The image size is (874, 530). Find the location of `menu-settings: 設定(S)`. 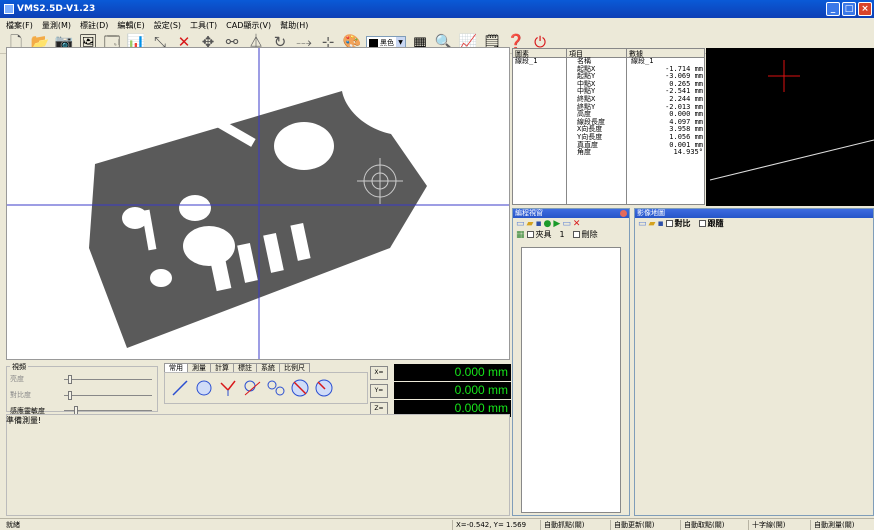

menu-settings: 設定(S) is located at coordinates (167, 25).